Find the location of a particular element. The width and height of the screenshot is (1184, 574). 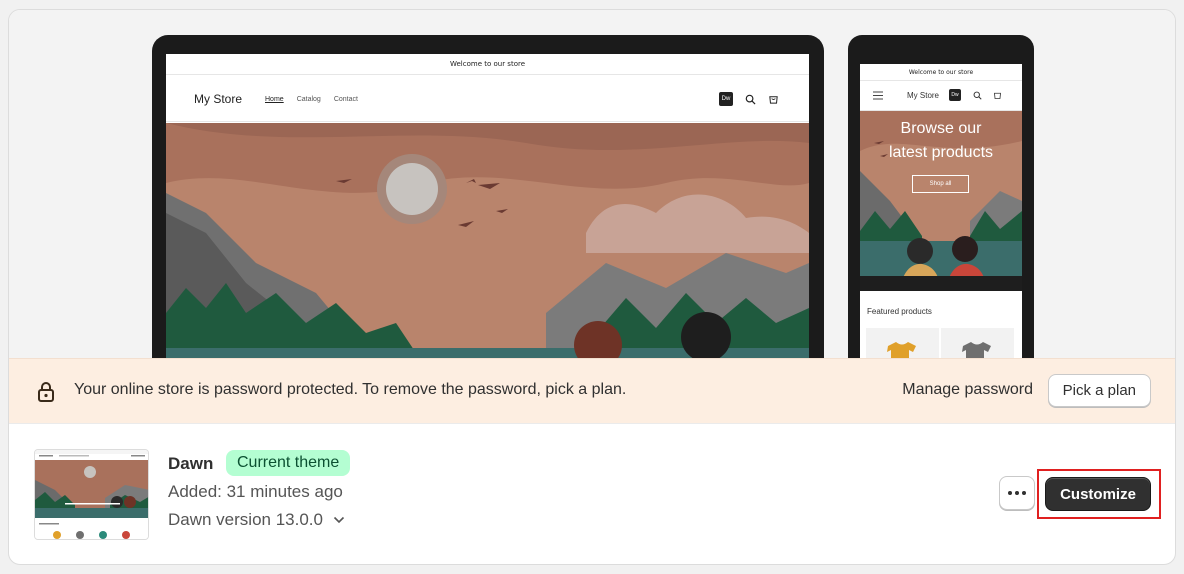

shop-all-button: Shop all is located at coordinates (940, 184).